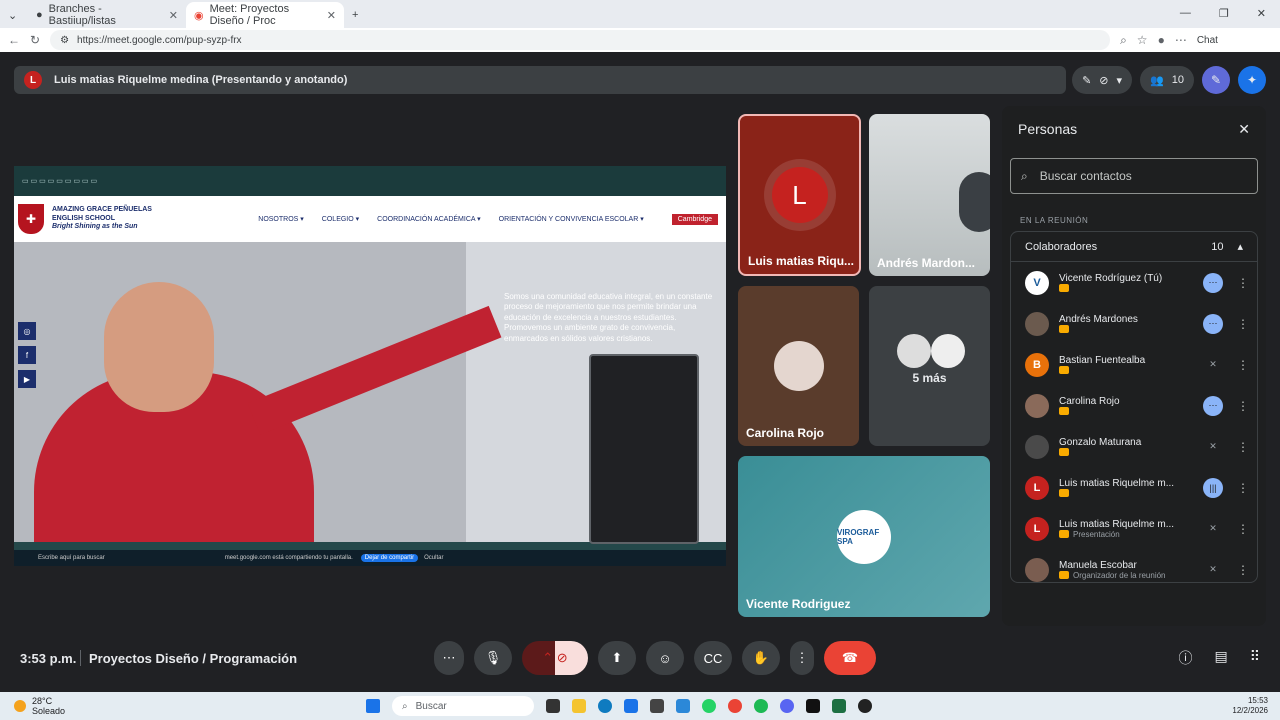 The height and width of the screenshot is (720, 1280). I want to click on tab-list-button: ⌄, so click(14, 15).